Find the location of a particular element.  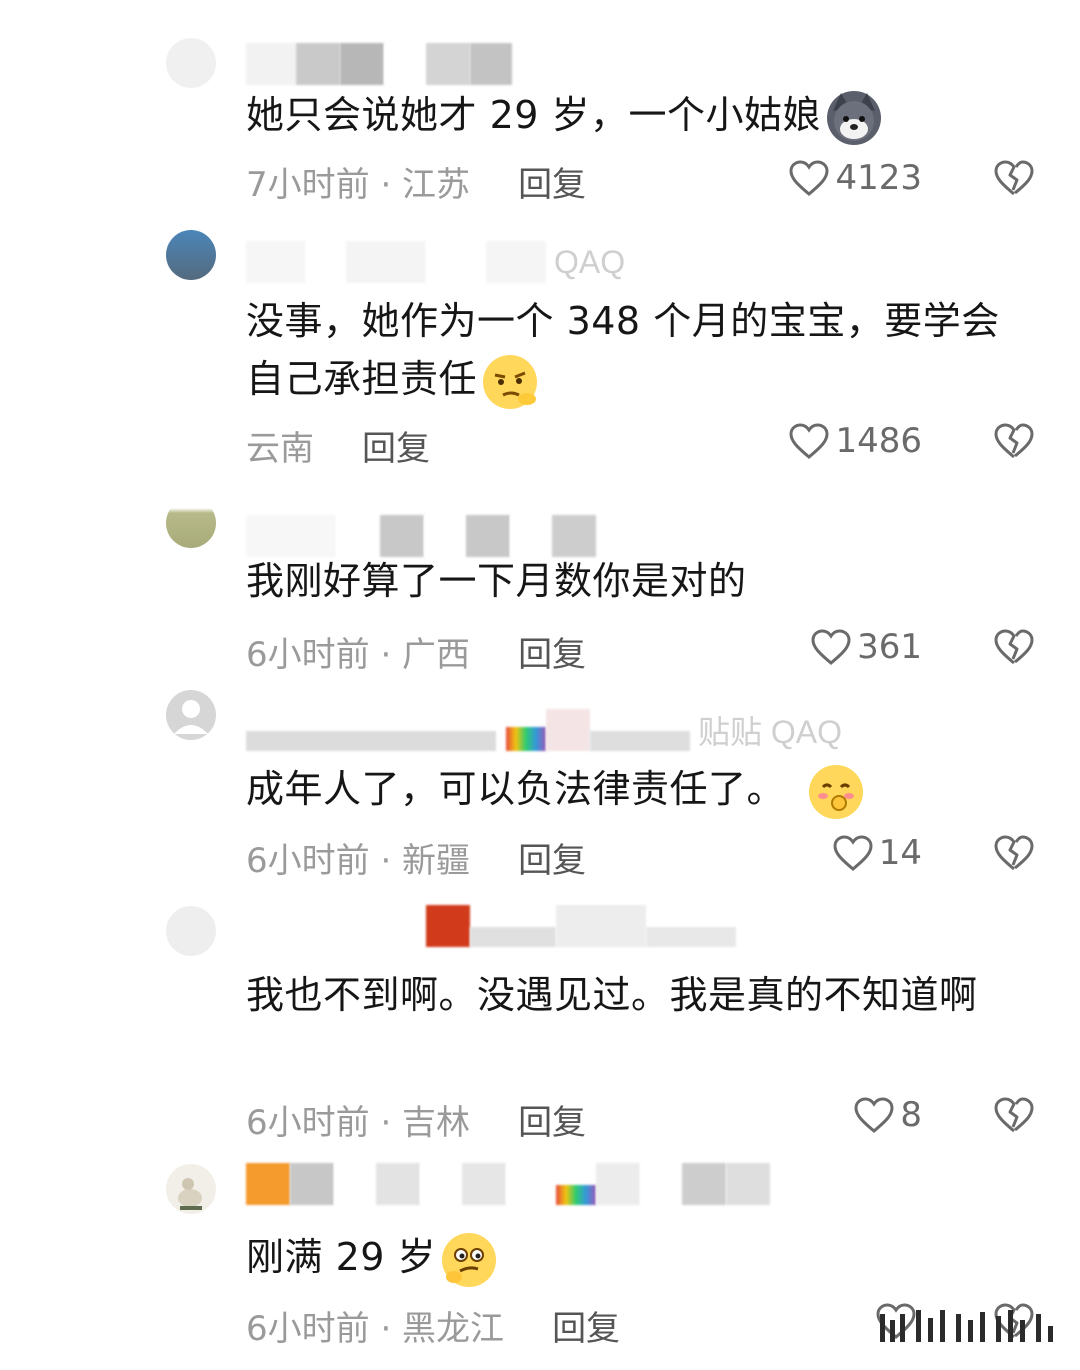

comment-meta: 云南 回复 is located at coordinates (338, 445).